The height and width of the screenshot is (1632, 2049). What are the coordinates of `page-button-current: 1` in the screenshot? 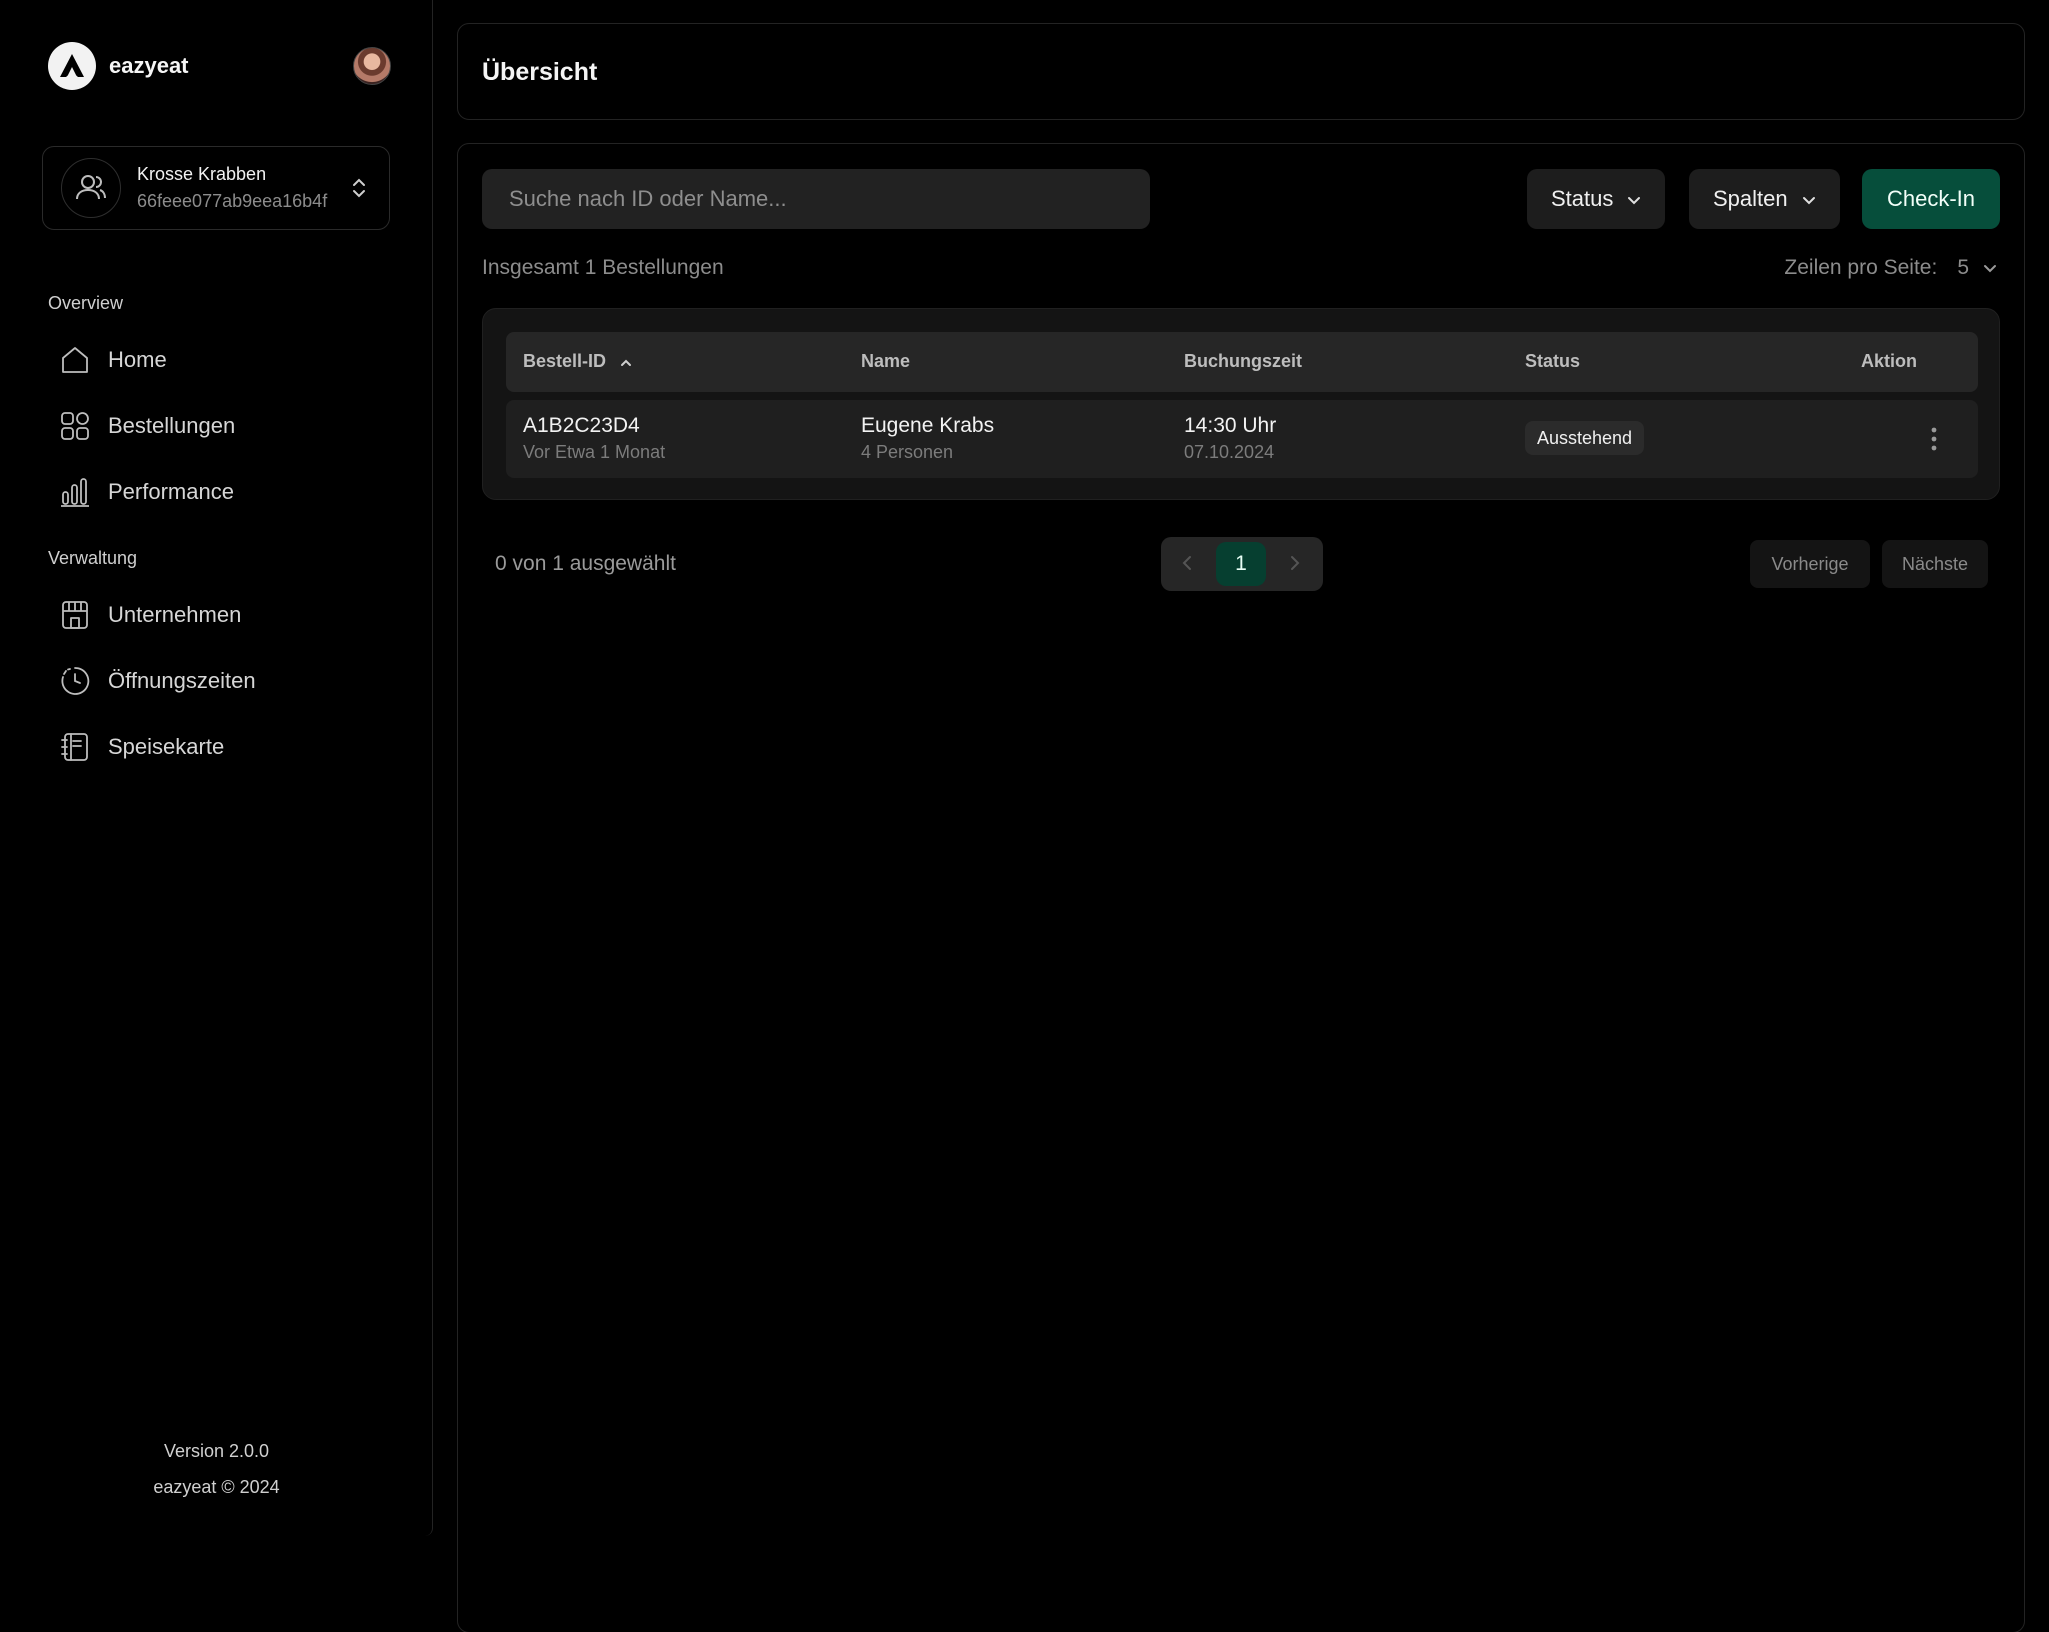 It's located at (1241, 564).